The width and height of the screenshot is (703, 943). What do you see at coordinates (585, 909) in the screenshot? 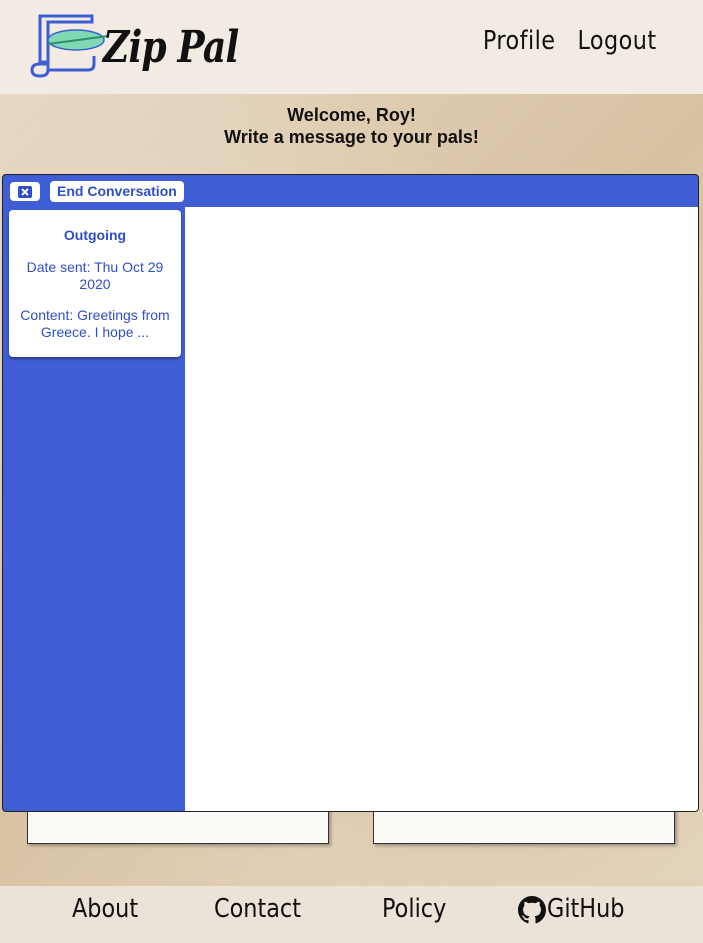
I see `github-link: GitHub` at bounding box center [585, 909].